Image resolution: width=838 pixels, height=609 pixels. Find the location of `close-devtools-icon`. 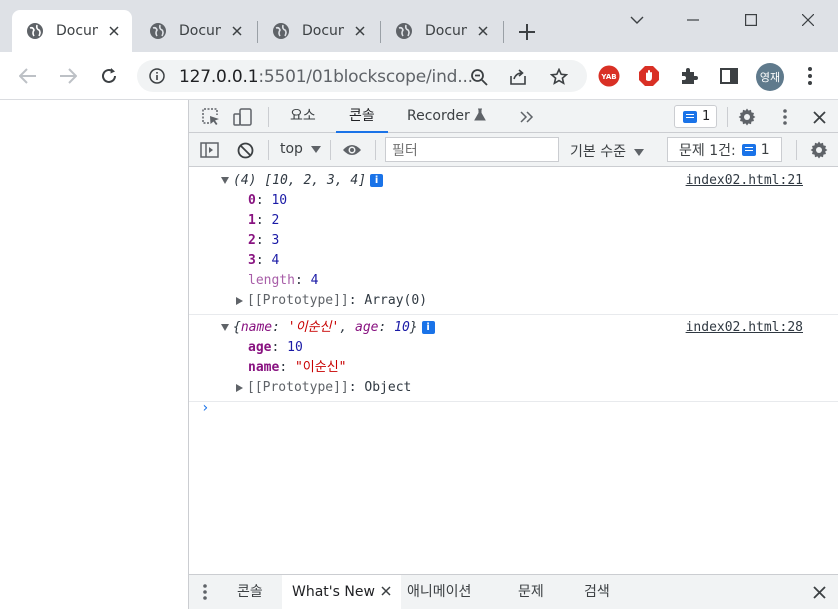

close-devtools-icon is located at coordinates (819, 117).